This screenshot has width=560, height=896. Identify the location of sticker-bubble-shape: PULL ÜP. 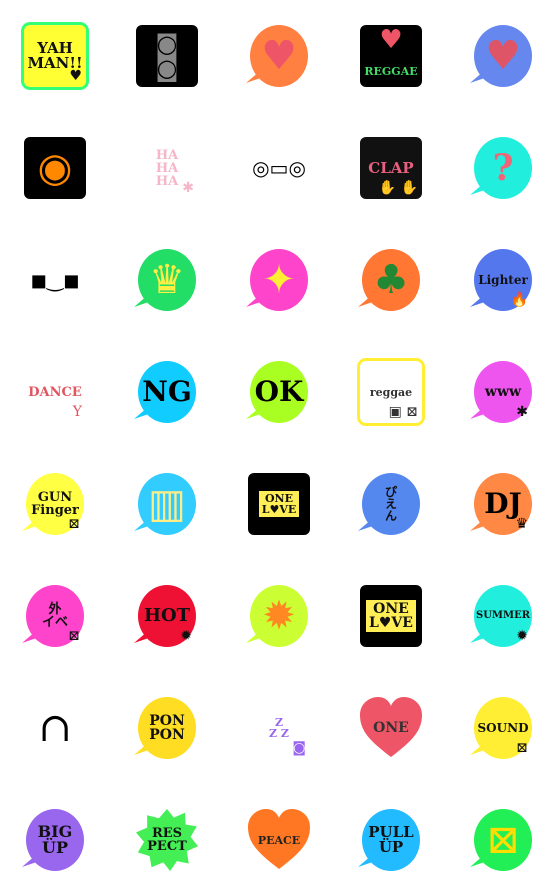
(391, 840).